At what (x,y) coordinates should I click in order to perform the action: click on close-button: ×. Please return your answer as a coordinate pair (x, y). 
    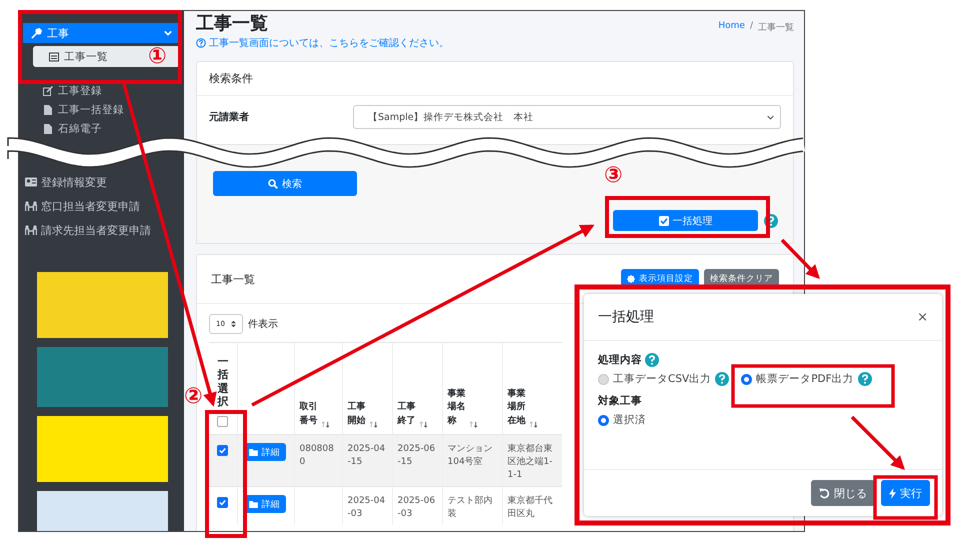
    Looking at the image, I should click on (922, 317).